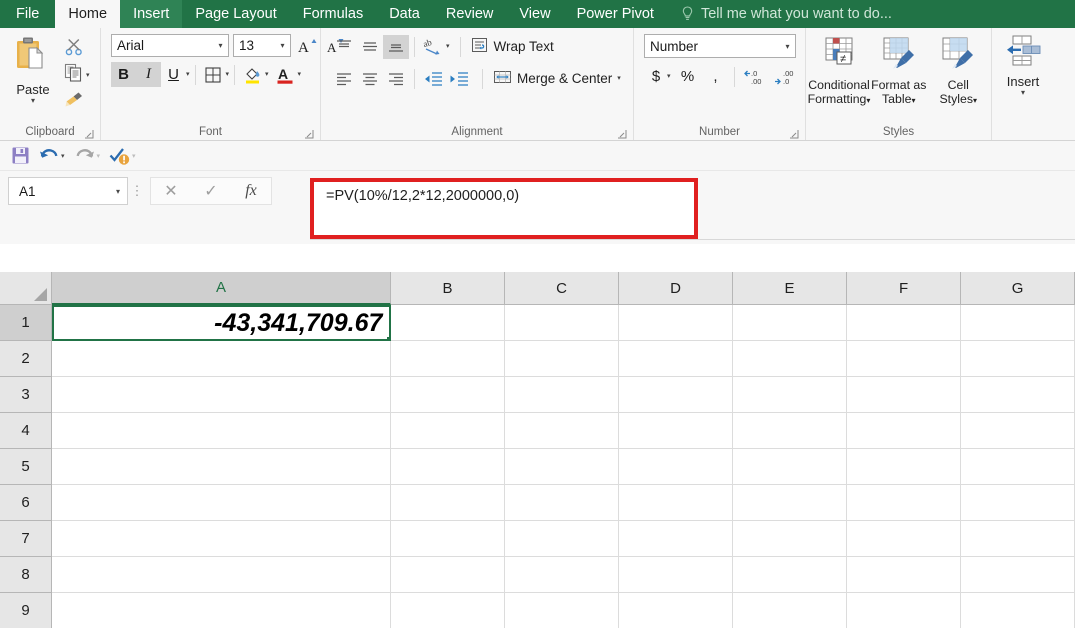  I want to click on column-header-e: E, so click(790, 288).